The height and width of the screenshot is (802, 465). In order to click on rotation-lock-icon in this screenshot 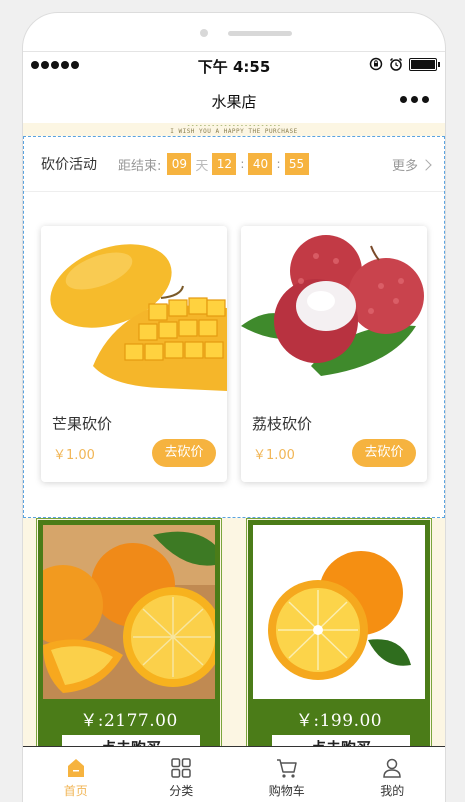, I will do `click(376, 64)`.